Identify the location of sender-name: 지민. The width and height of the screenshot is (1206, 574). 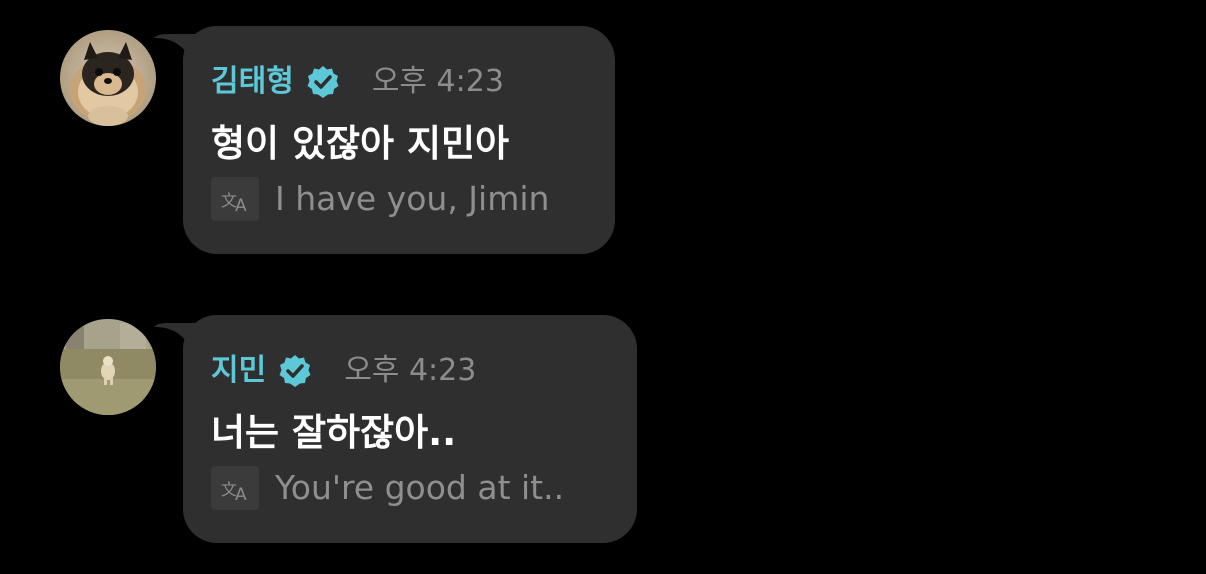
(238, 371).